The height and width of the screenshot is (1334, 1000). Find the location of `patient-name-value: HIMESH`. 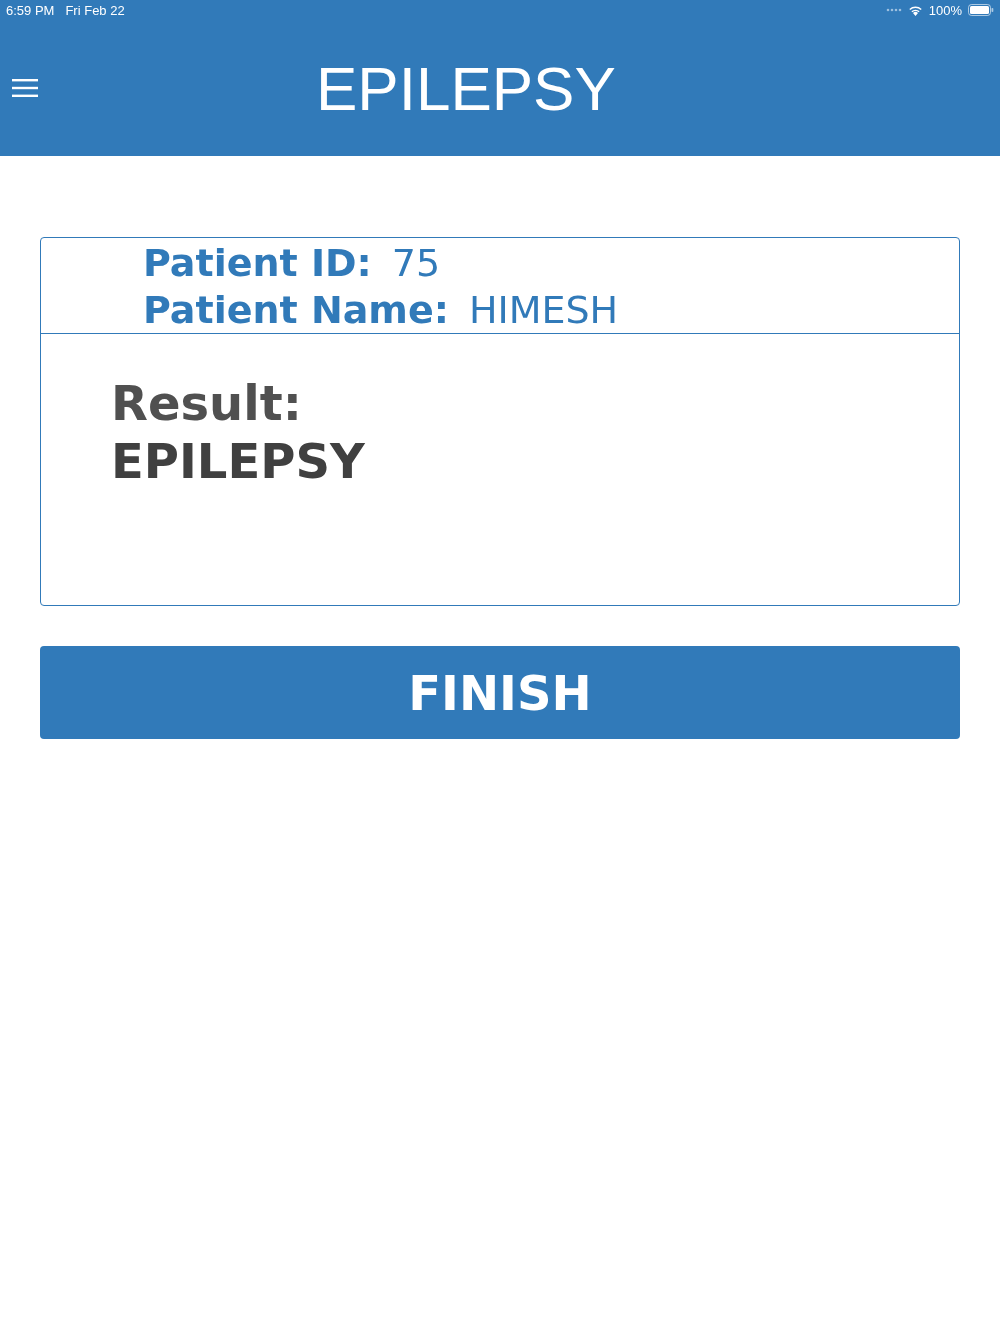

patient-name-value: HIMESH is located at coordinates (543, 310).